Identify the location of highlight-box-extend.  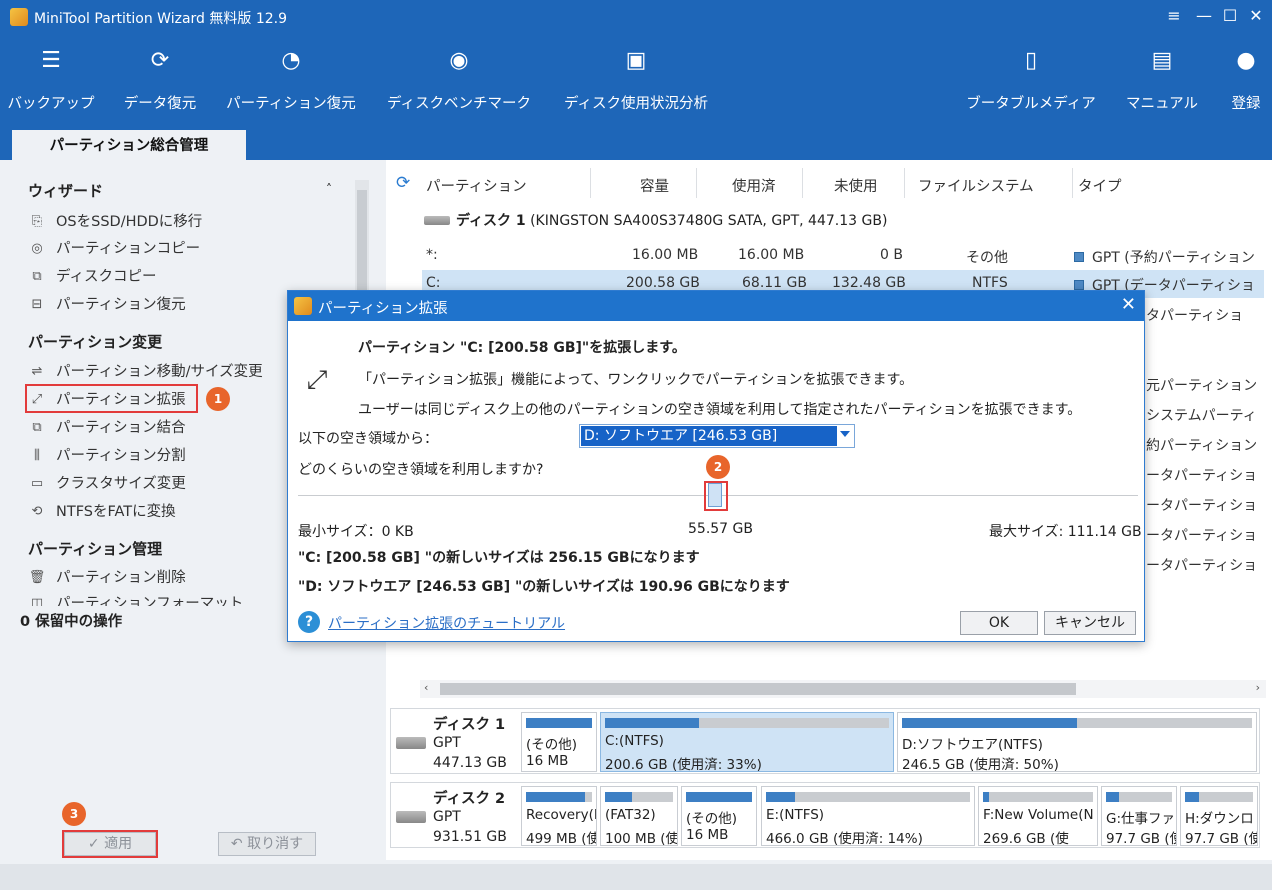
(111, 398).